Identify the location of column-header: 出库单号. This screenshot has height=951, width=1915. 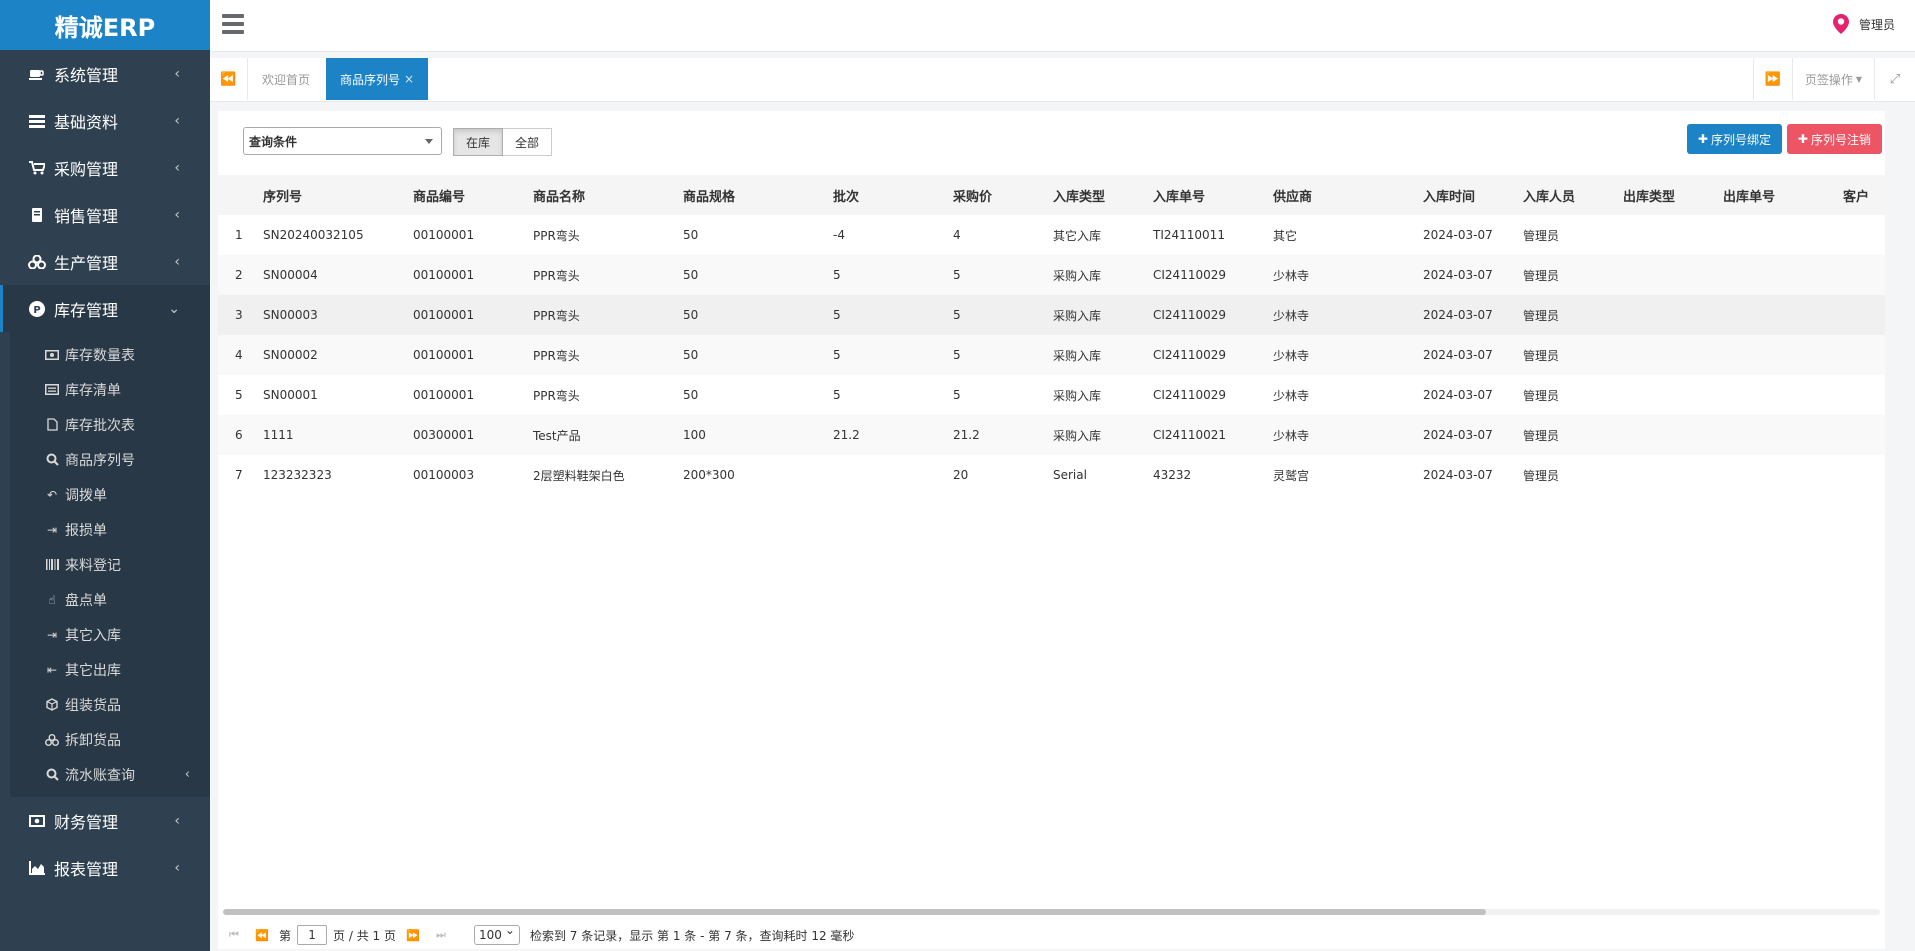
(1783, 195).